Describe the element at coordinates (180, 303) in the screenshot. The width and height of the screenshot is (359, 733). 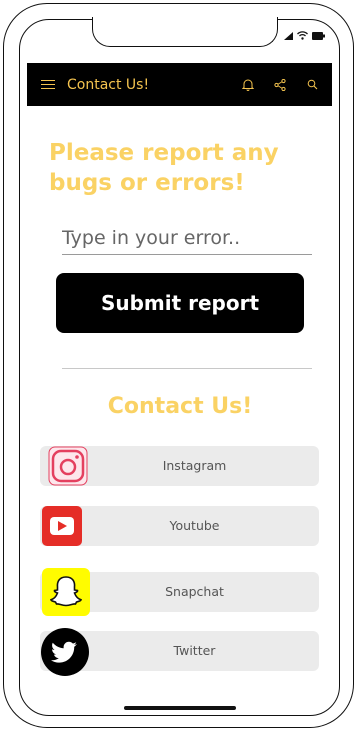
I see `submit-report-button: Submit report` at that location.